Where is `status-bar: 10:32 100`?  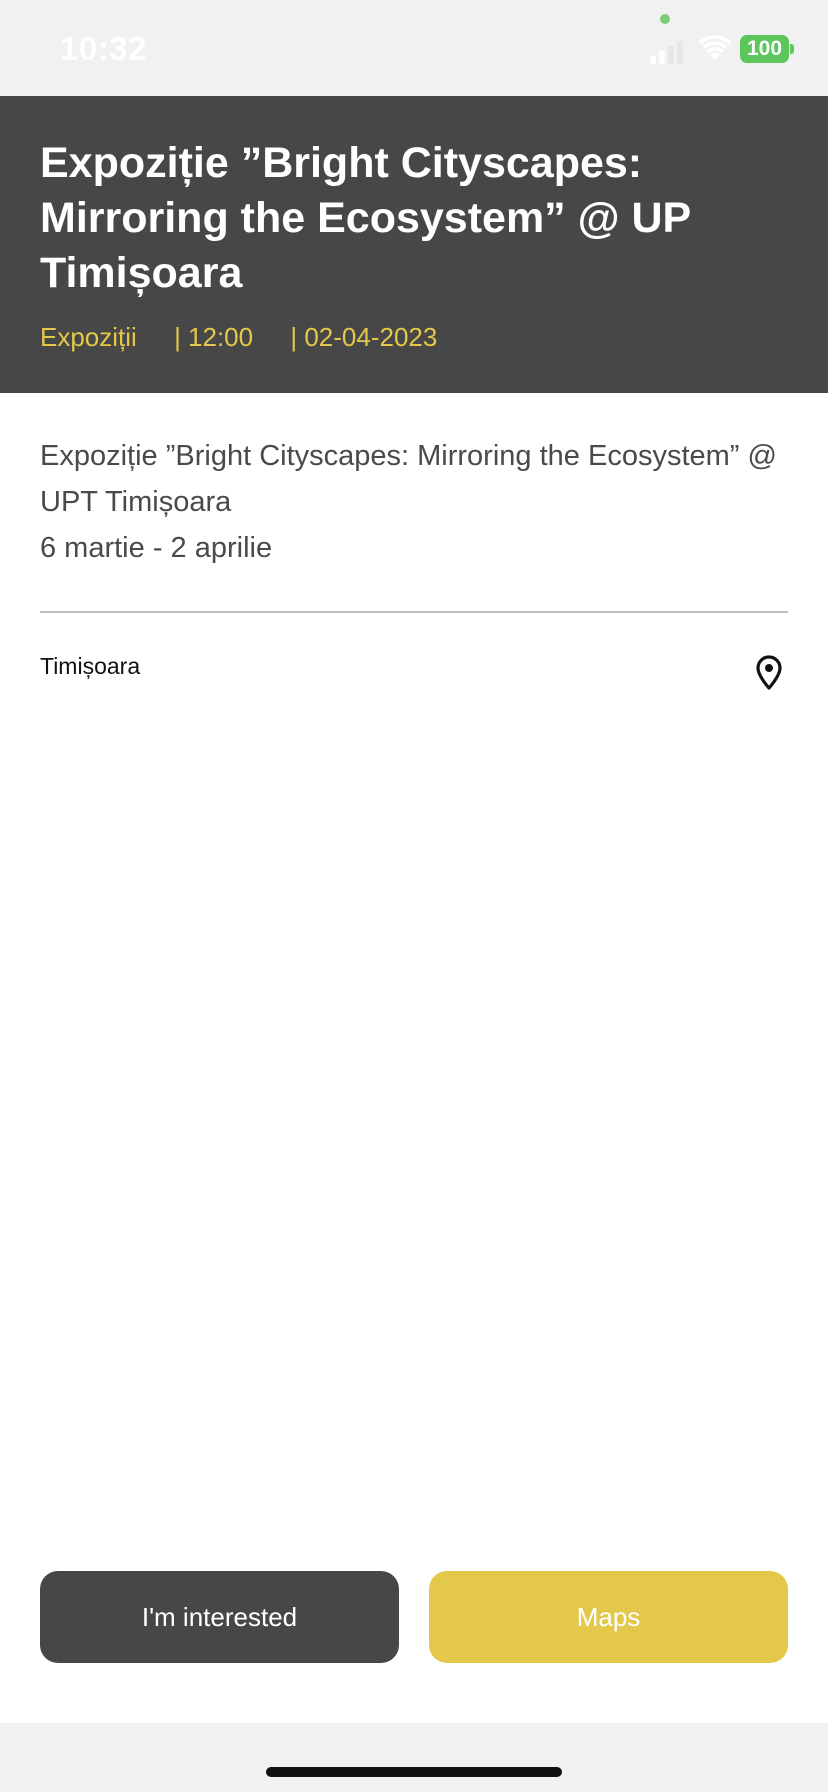 status-bar: 10:32 100 is located at coordinates (414, 48).